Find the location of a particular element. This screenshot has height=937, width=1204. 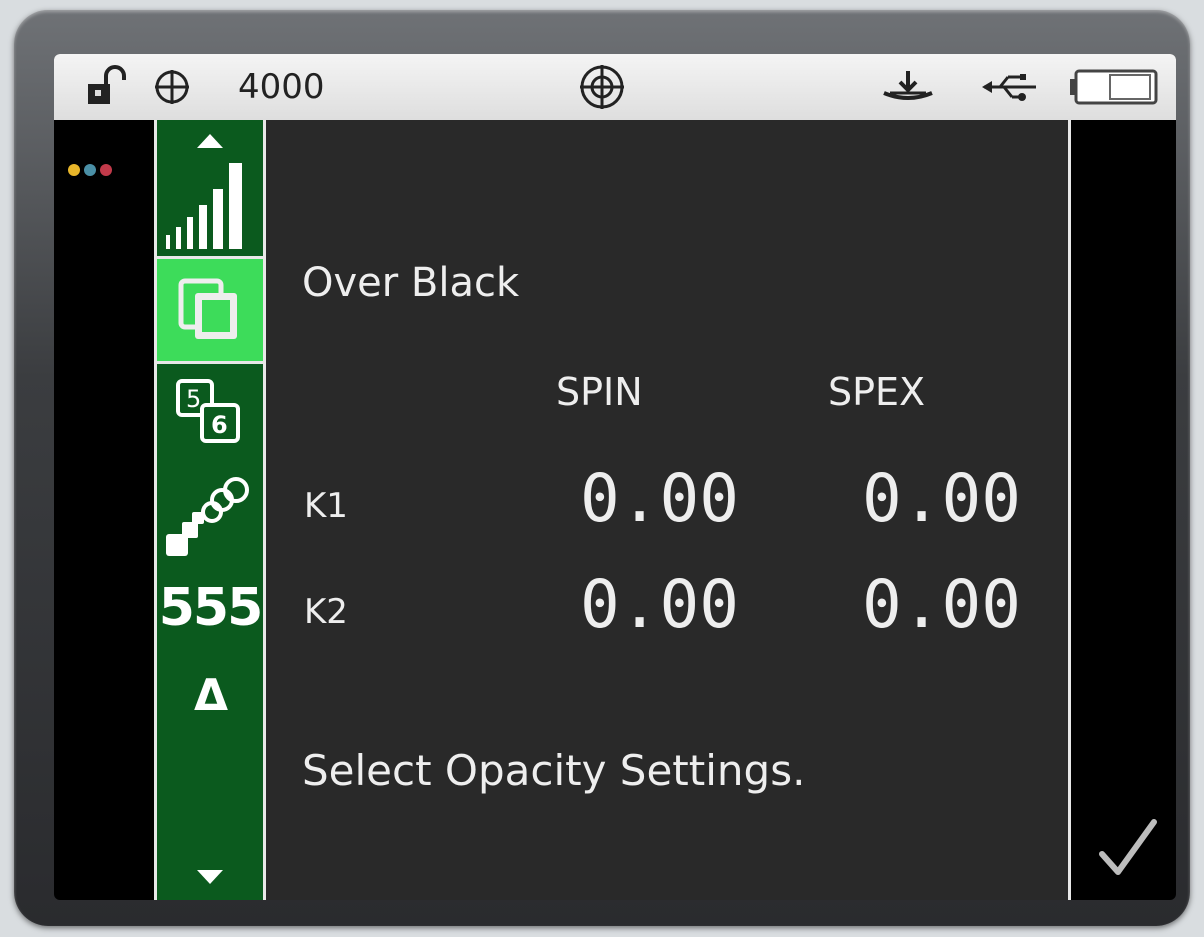

indicator-dot-red is located at coordinates (106, 170).